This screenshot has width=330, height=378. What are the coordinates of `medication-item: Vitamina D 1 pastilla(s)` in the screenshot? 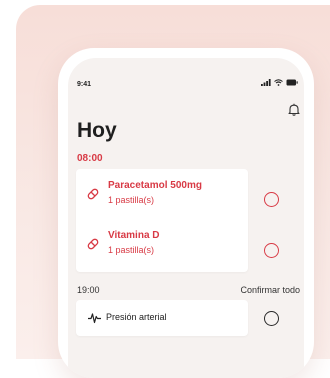 It's located at (162, 246).